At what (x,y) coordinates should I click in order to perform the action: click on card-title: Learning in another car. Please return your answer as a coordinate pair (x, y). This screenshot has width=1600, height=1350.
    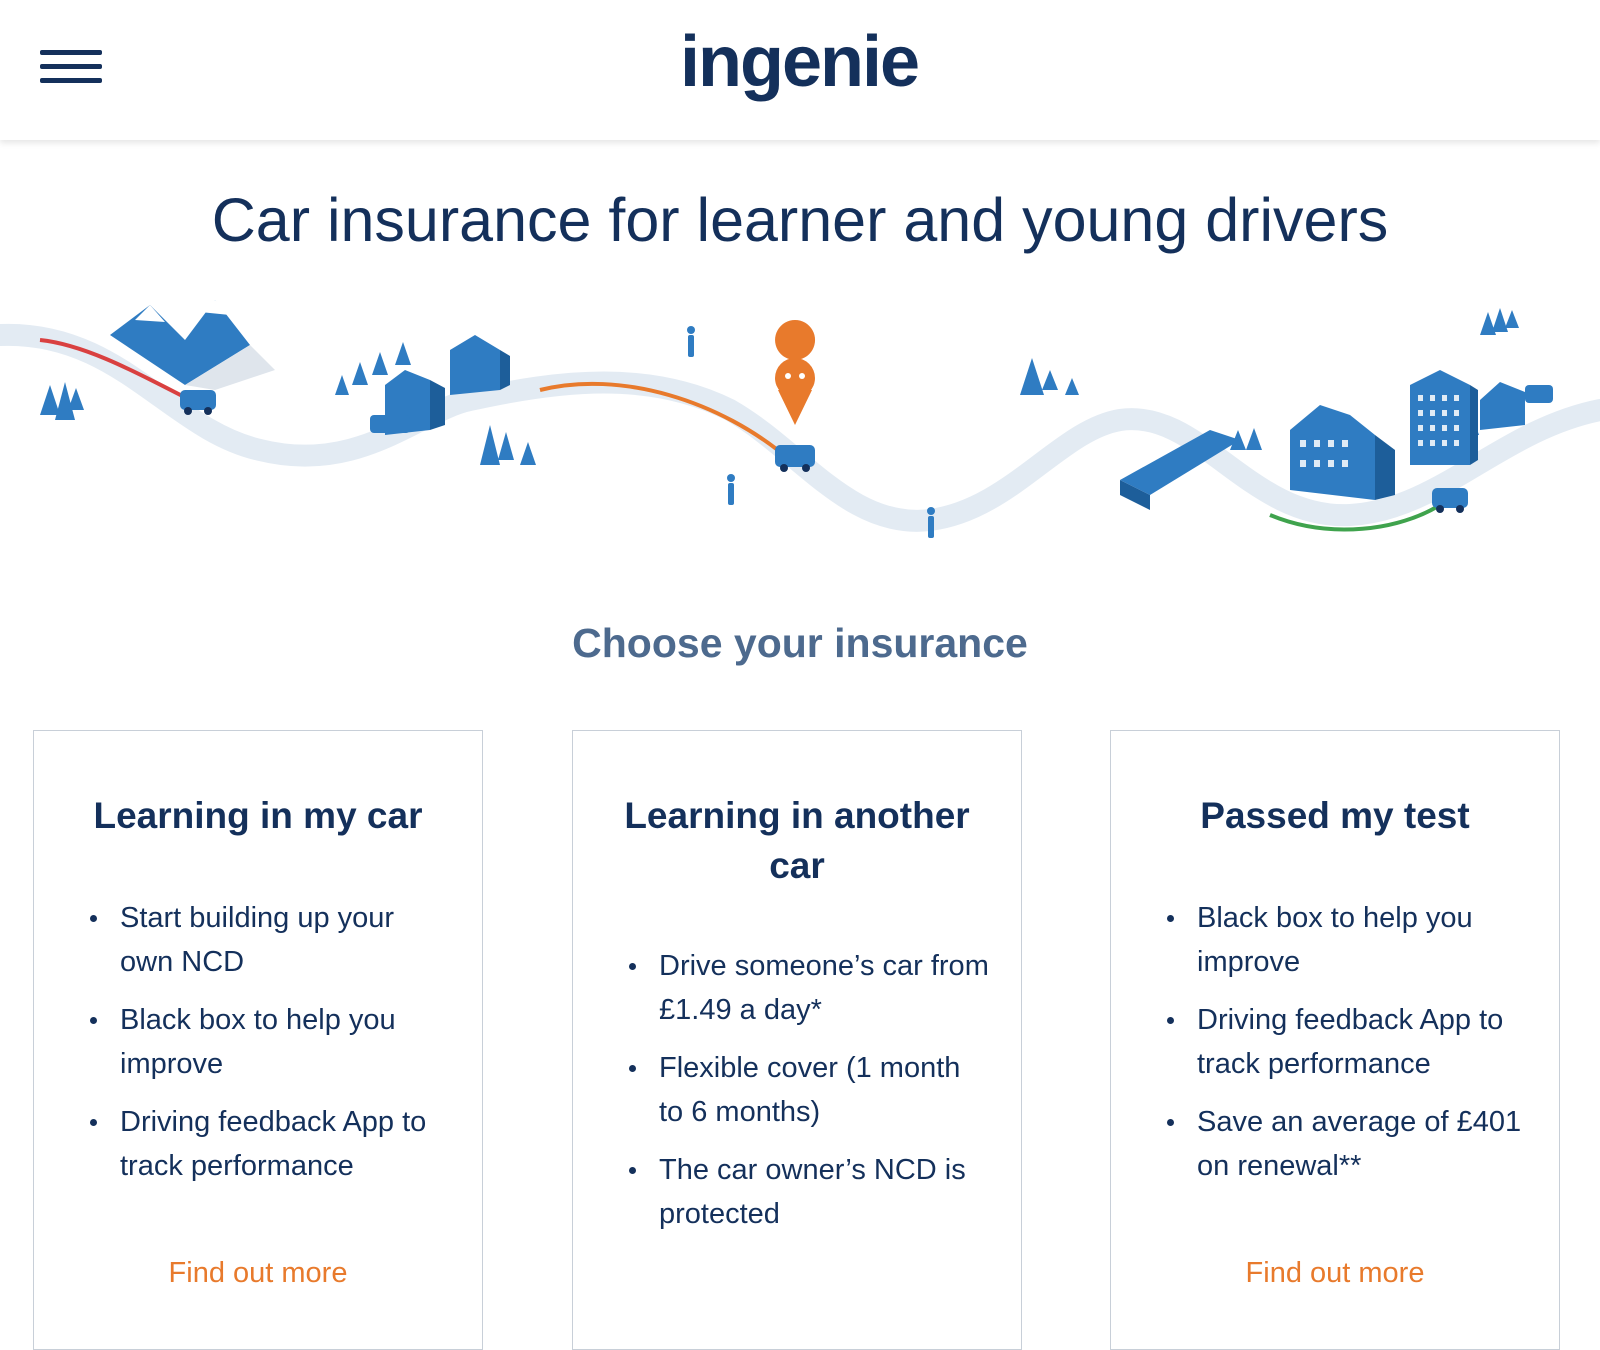
    Looking at the image, I should click on (797, 840).